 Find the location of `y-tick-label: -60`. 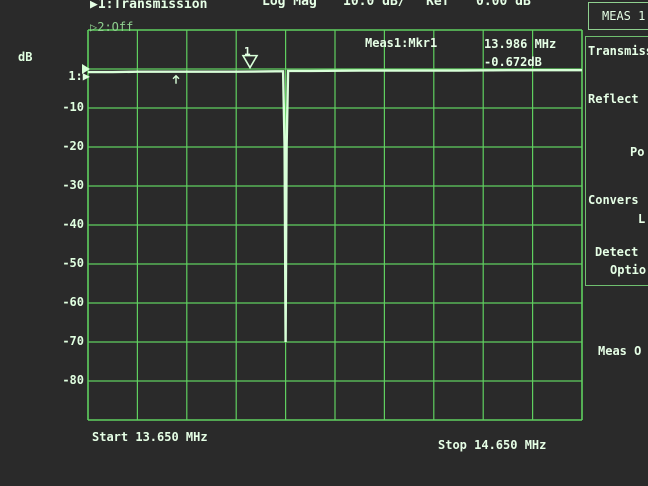

y-tick-label: -60 is located at coordinates (73, 302).